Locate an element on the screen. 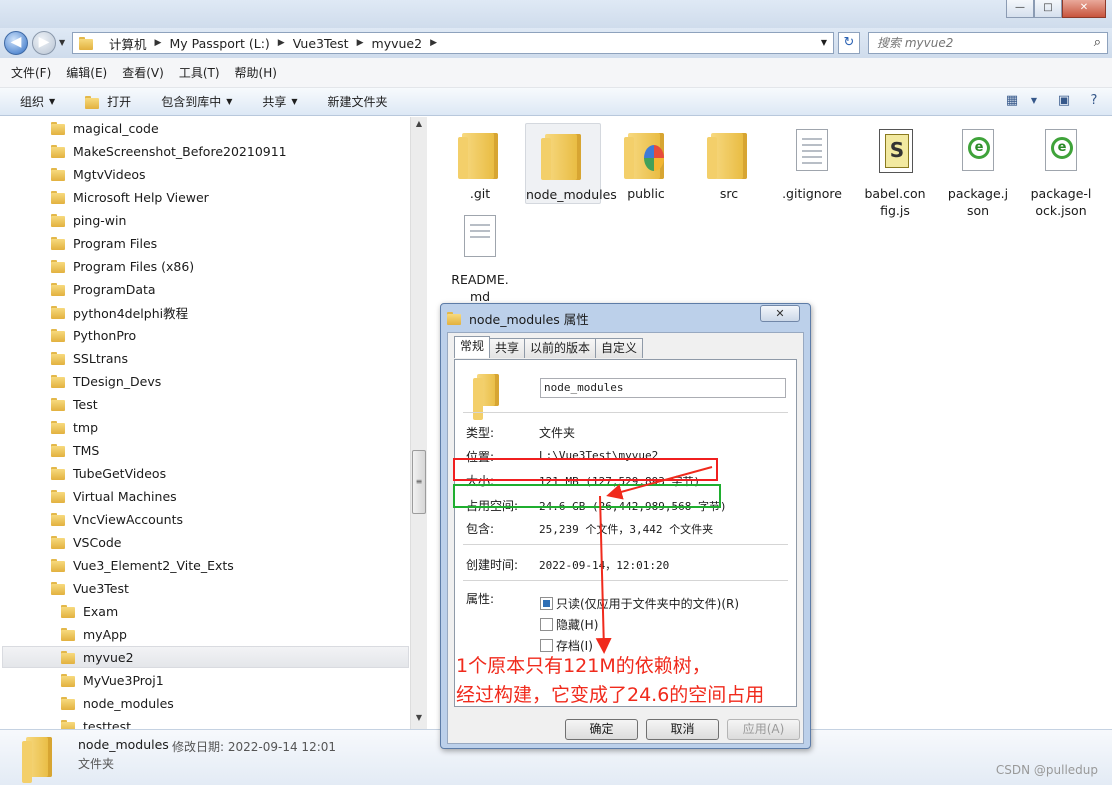 This screenshot has height=785, width=1112. breadcrumb-item: myvue2 ▶ is located at coordinates (404, 43).